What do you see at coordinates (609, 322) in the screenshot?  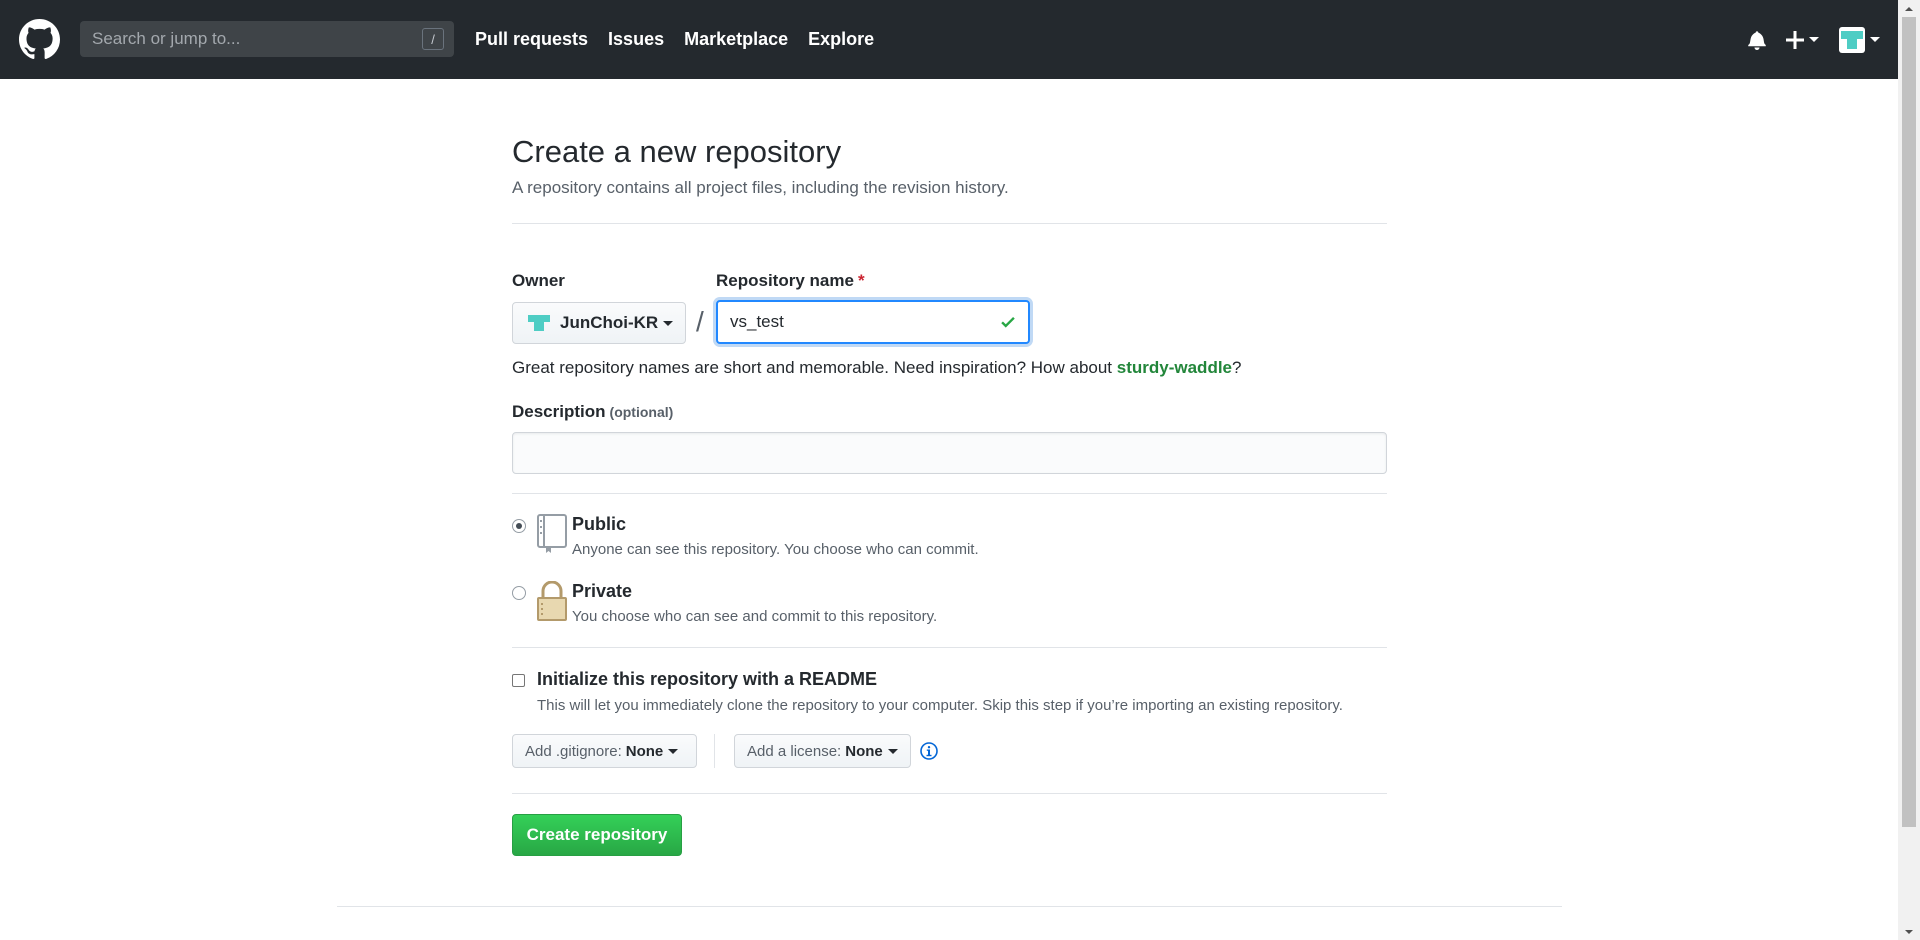 I see `owner-name: JunChoi-KR` at bounding box center [609, 322].